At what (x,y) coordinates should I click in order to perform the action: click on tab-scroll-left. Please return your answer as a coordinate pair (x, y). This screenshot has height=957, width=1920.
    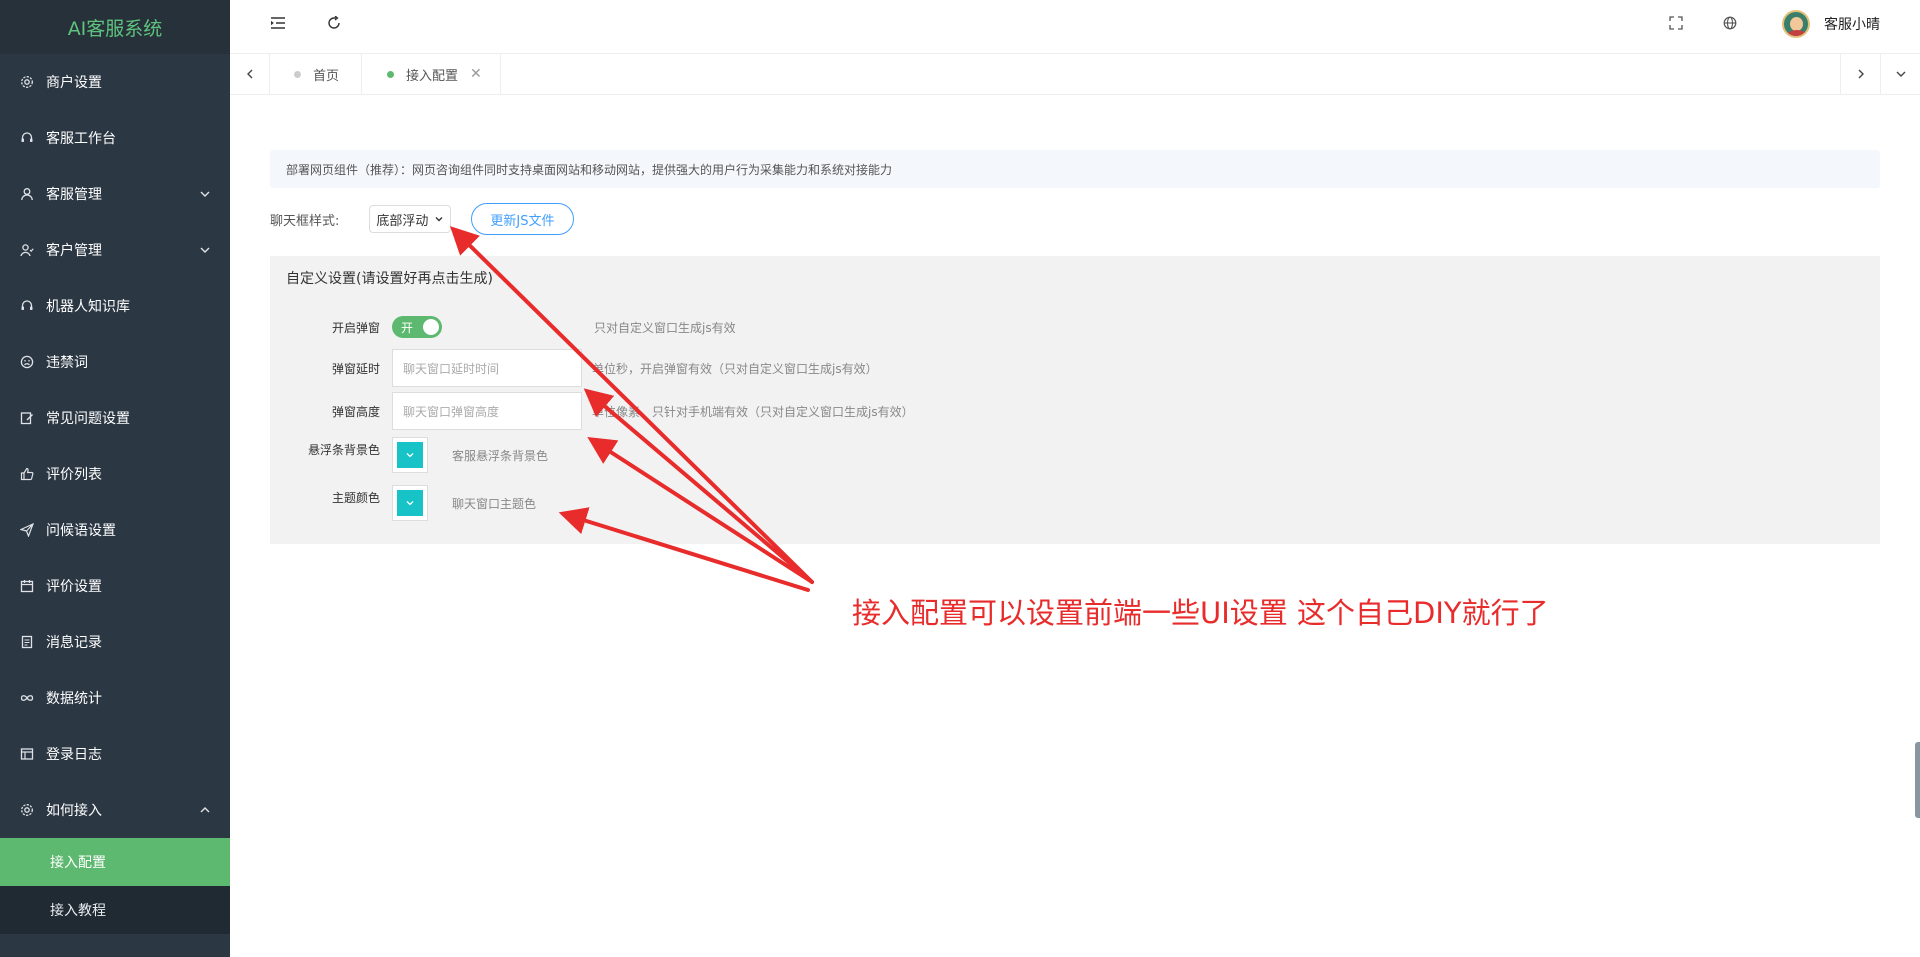
    Looking at the image, I should click on (250, 74).